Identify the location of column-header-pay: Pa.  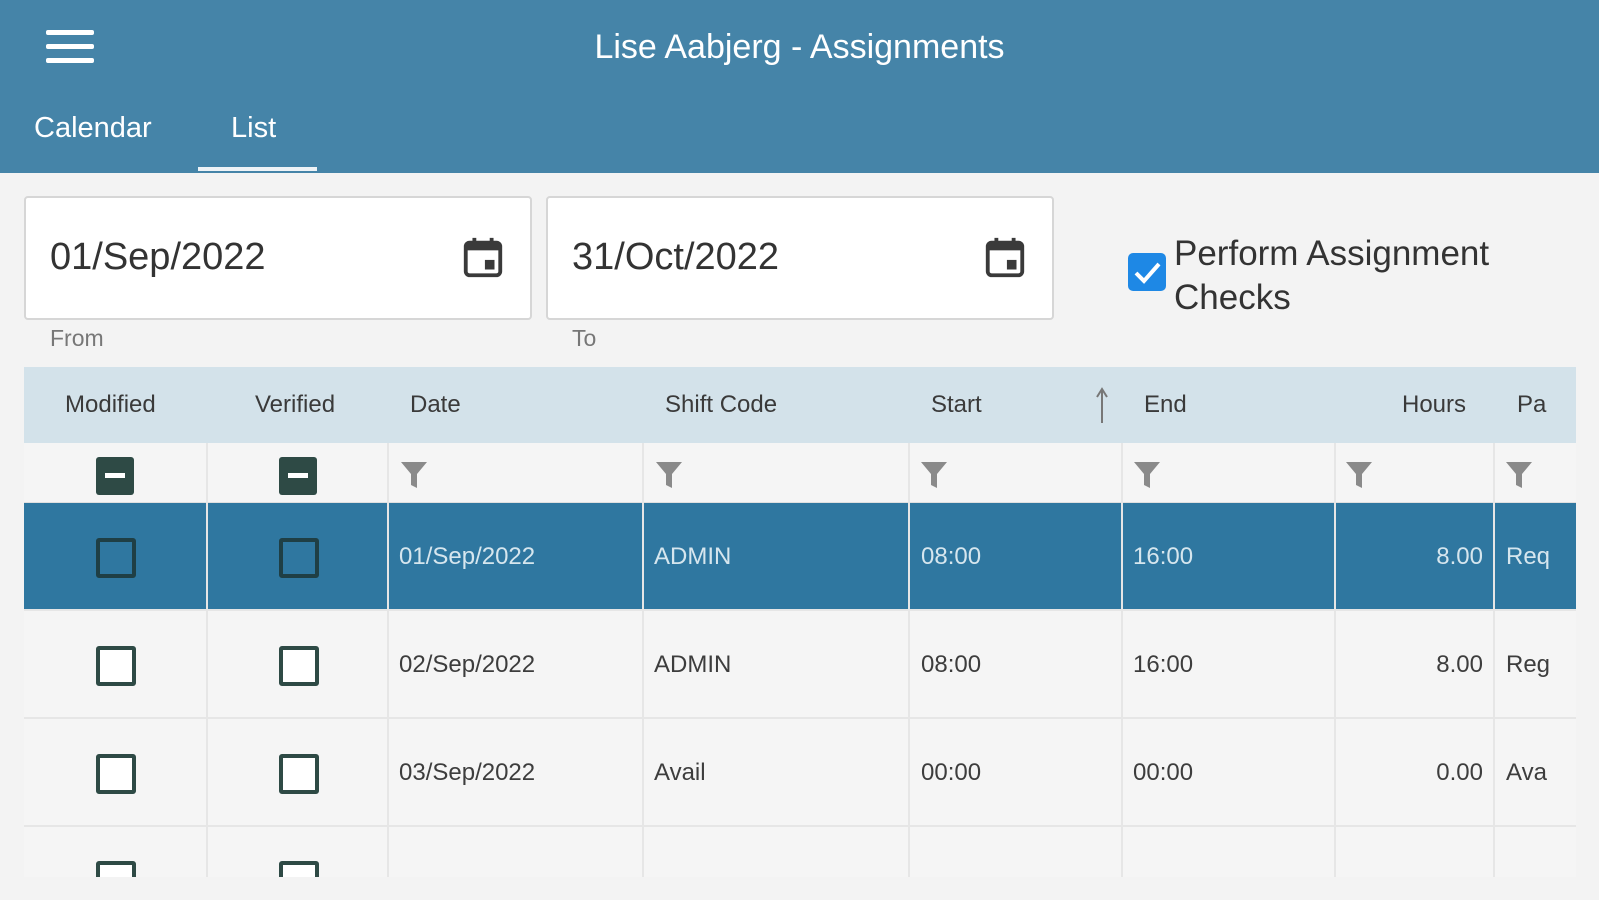
(1531, 405).